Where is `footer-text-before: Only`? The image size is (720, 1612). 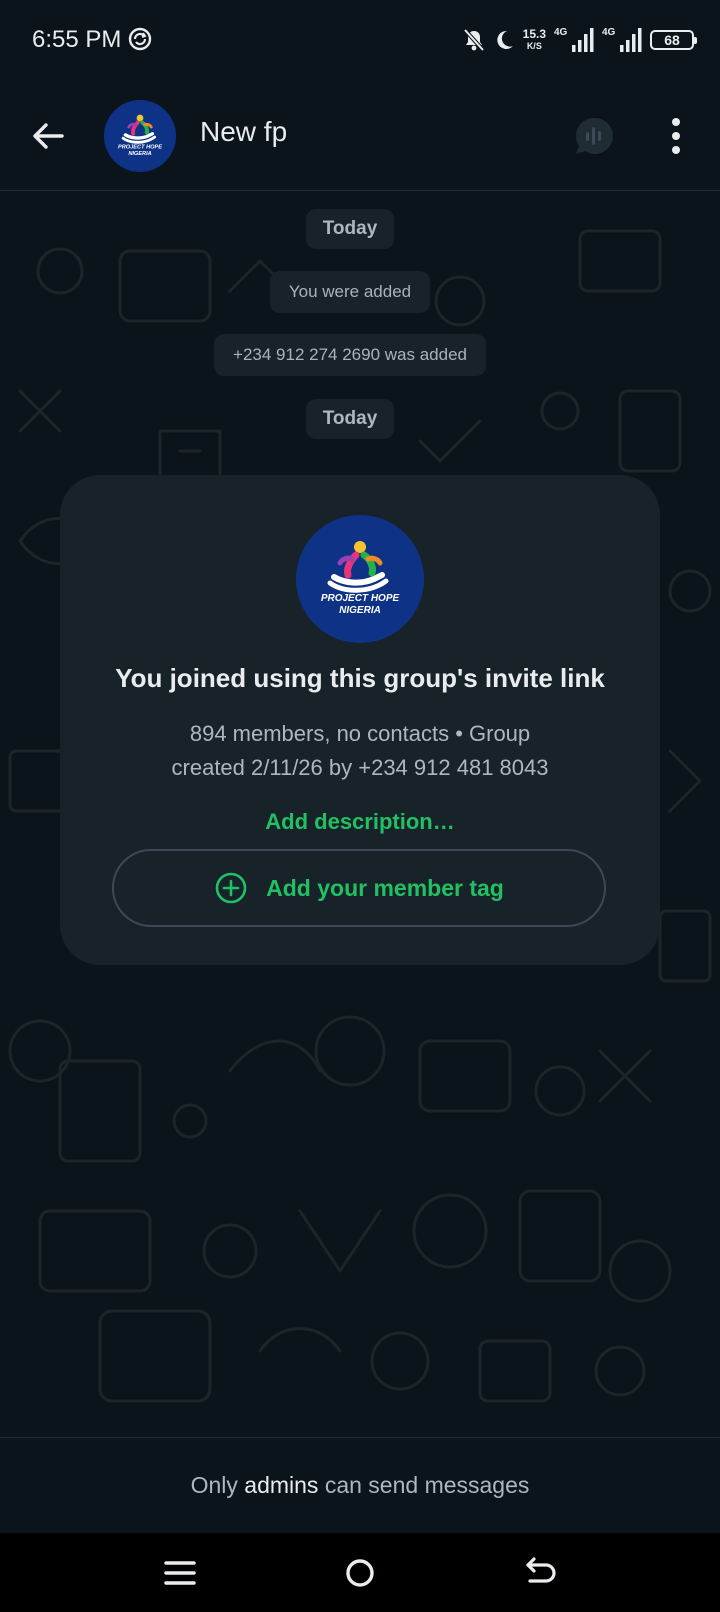
footer-text-before: Only is located at coordinates (217, 1485).